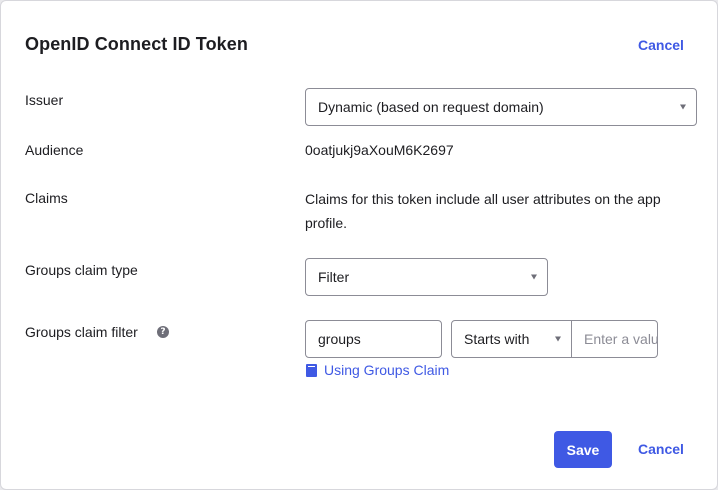  I want to click on groups-claim-operator-select: Starts with, so click(511, 339).